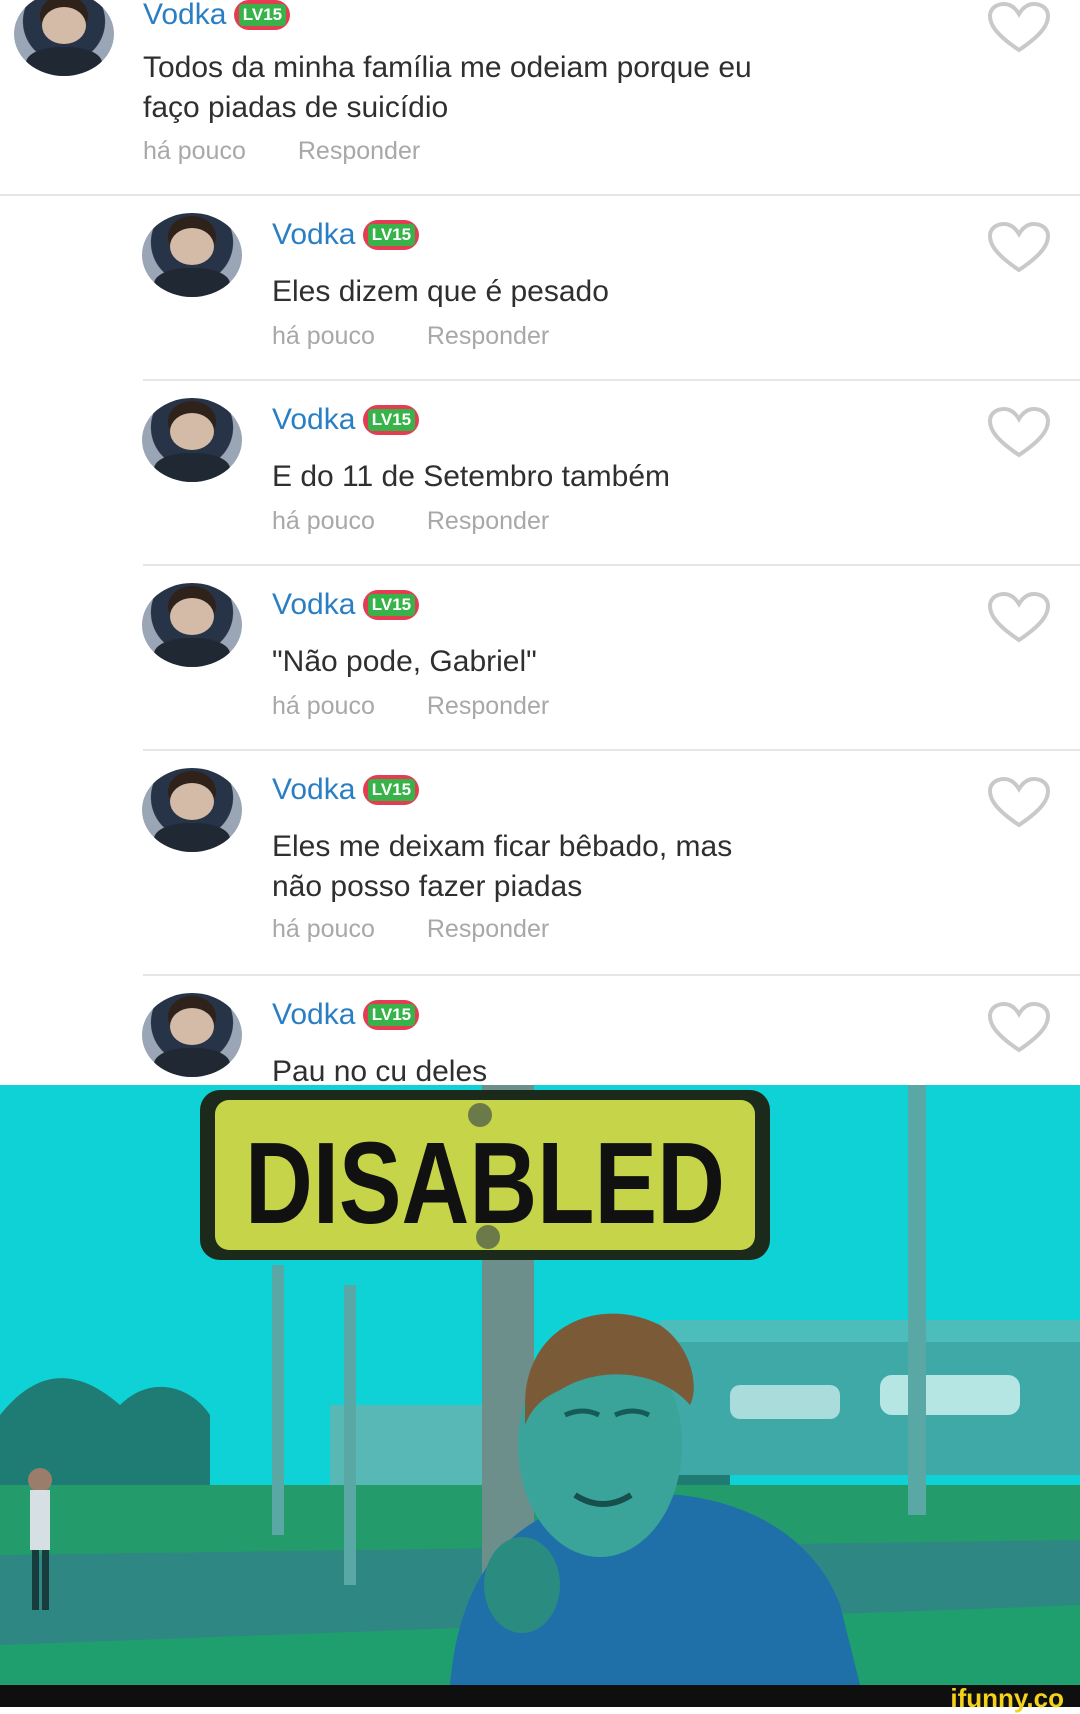  Describe the element at coordinates (1007, 1698) in the screenshot. I see `ifunny-watermark: ifunny.co` at that location.